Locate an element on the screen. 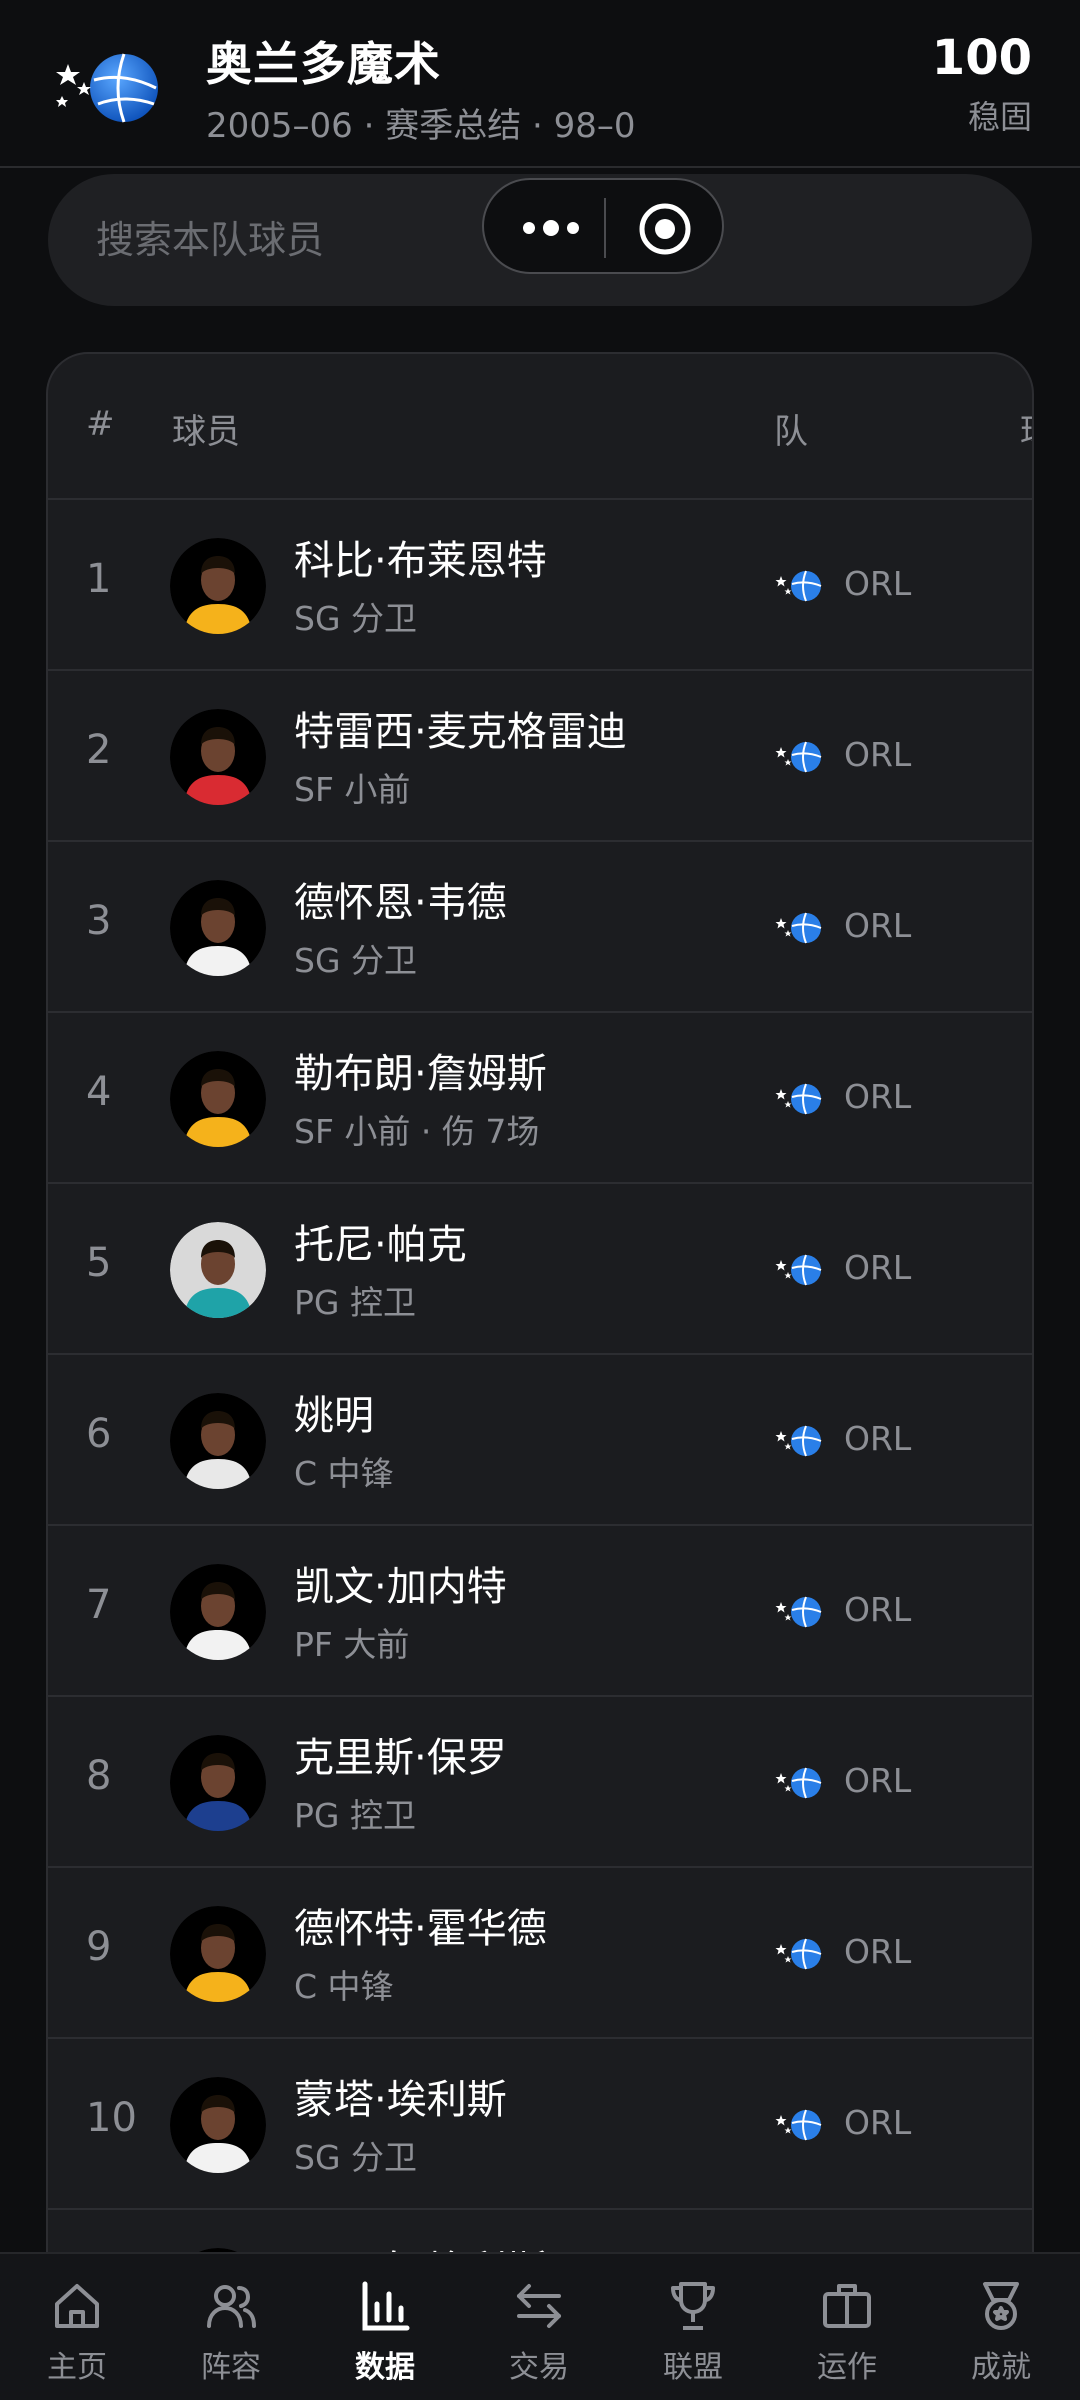 This screenshot has height=2400, width=1080. nav-label: 交易 is located at coordinates (539, 2367).